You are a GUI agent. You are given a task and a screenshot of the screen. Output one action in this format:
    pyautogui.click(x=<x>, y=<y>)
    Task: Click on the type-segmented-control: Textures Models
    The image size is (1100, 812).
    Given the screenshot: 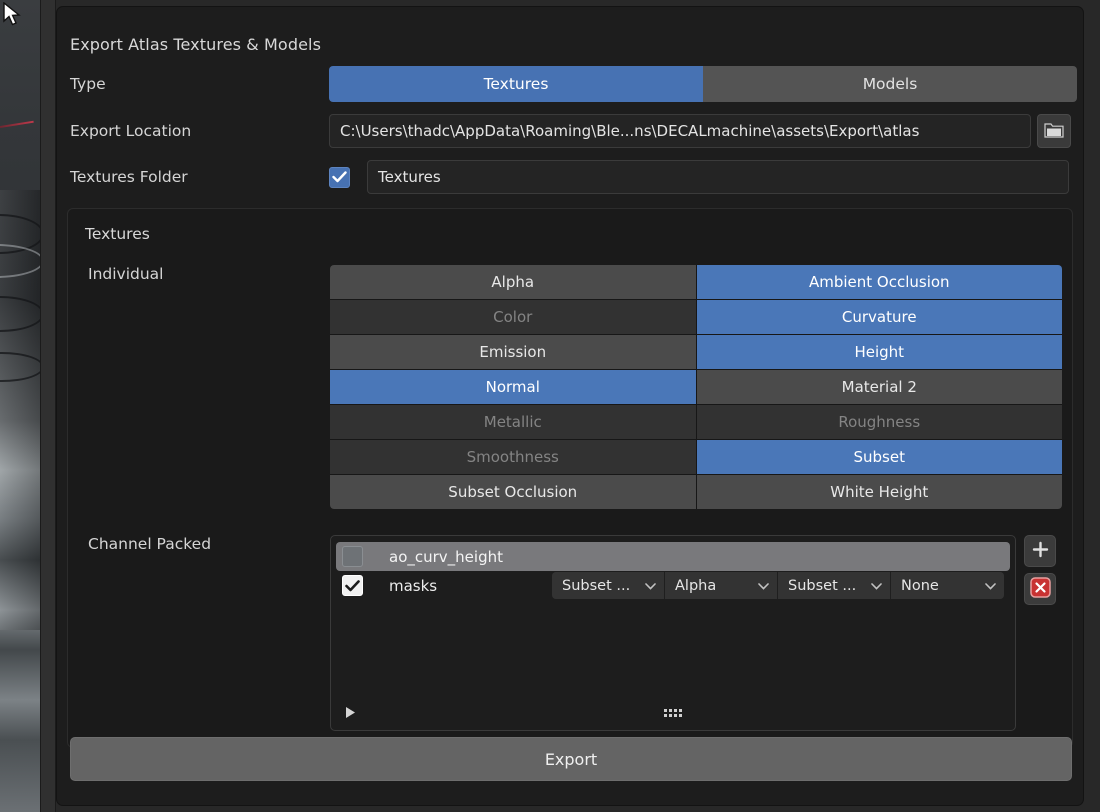 What is the action you would take?
    pyautogui.click(x=703, y=84)
    